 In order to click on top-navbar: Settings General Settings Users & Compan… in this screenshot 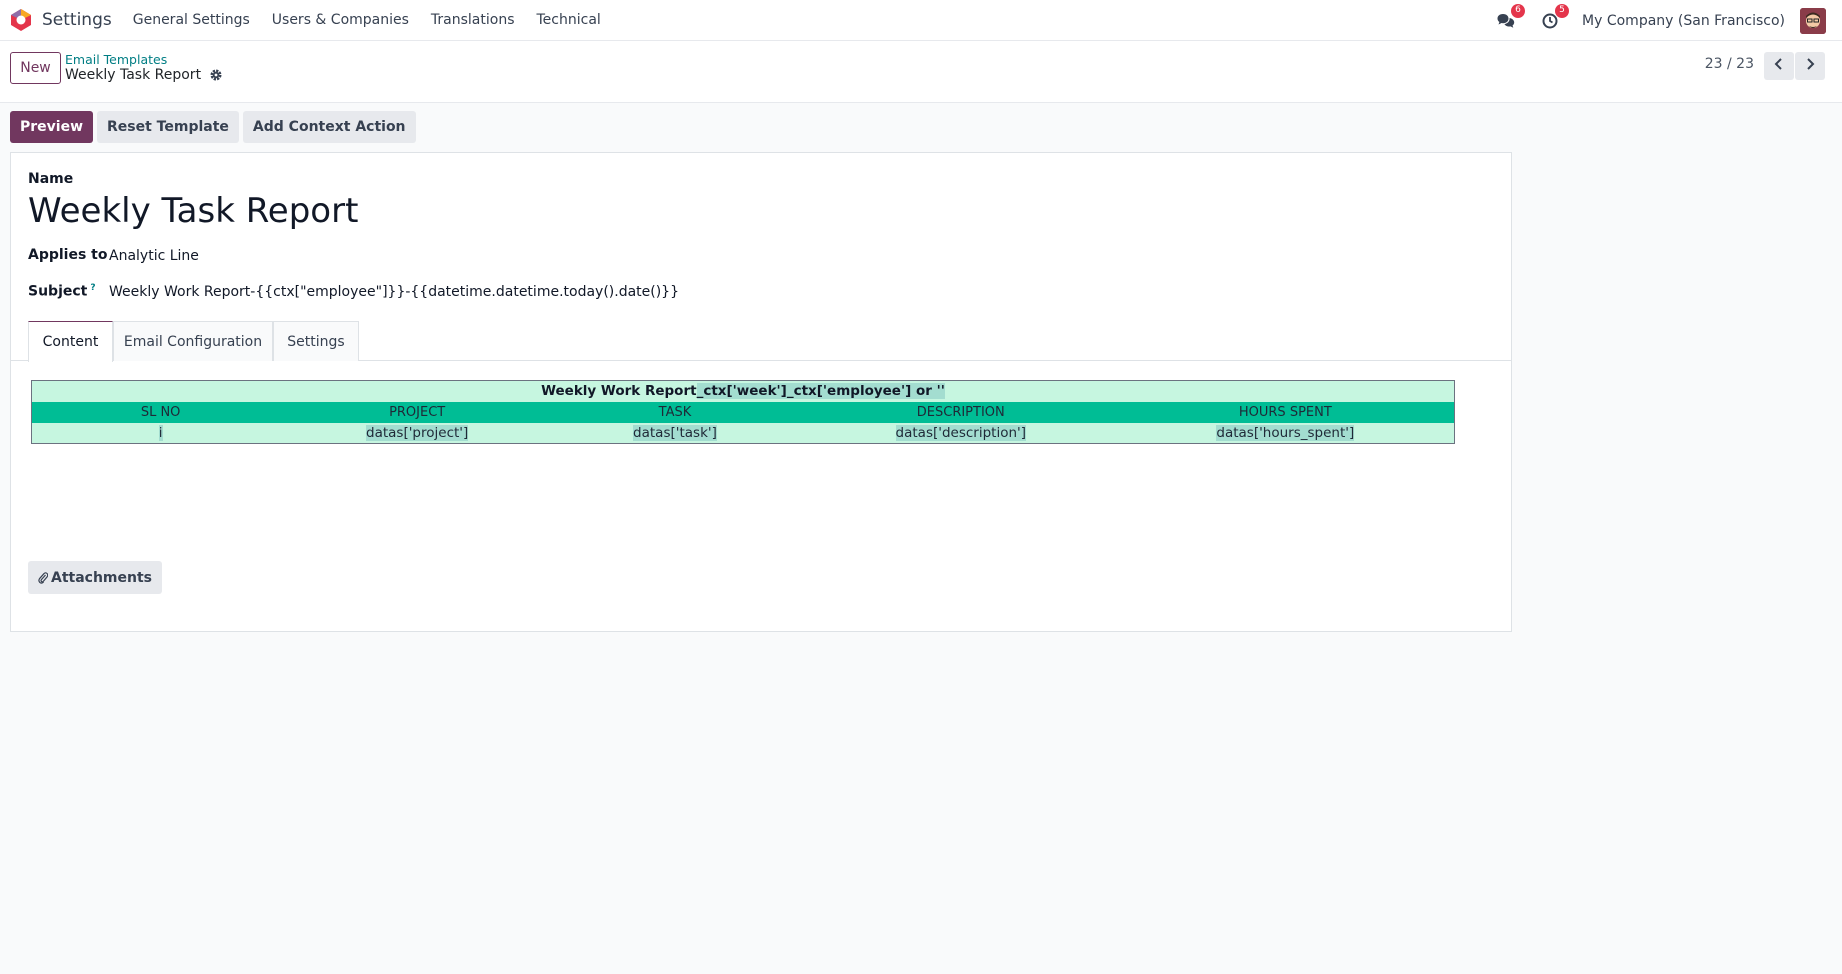, I will do `click(921, 20)`.